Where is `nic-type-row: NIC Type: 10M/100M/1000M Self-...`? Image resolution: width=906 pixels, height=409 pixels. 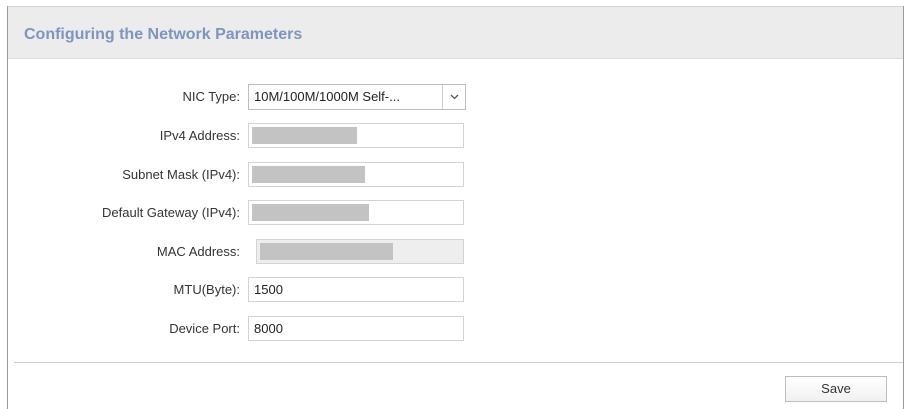
nic-type-row: NIC Type: 10M/100M/1000M Self-... is located at coordinates (453, 97).